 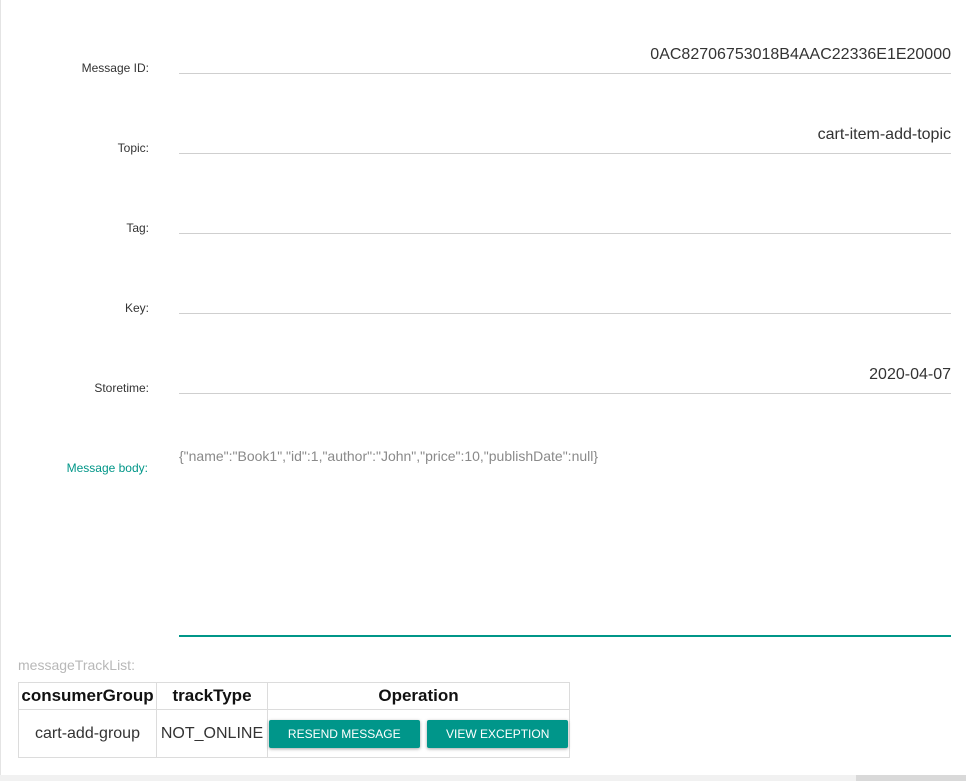 I want to click on horizontal-scrollbar, so click(x=483, y=778).